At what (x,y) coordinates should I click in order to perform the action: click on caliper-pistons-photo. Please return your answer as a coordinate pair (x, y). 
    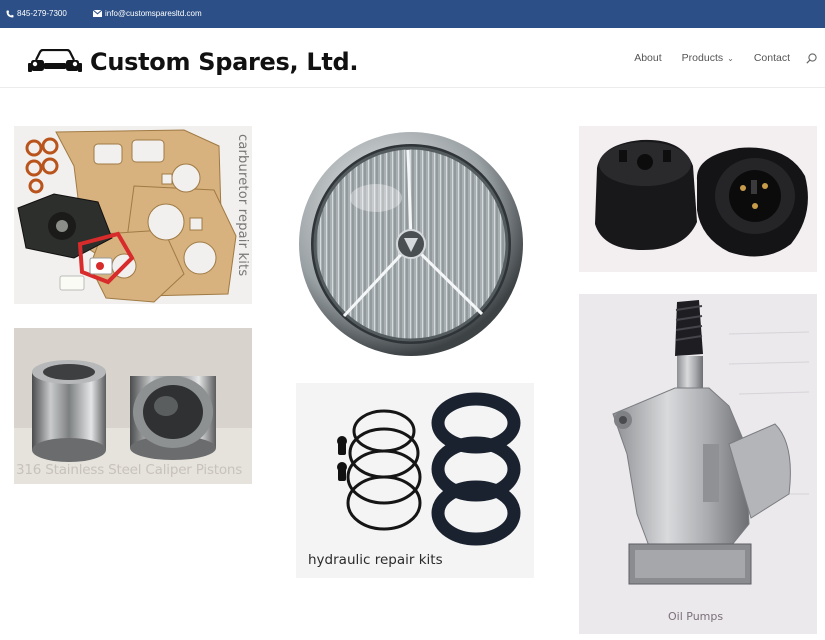
    Looking at the image, I should click on (133, 406).